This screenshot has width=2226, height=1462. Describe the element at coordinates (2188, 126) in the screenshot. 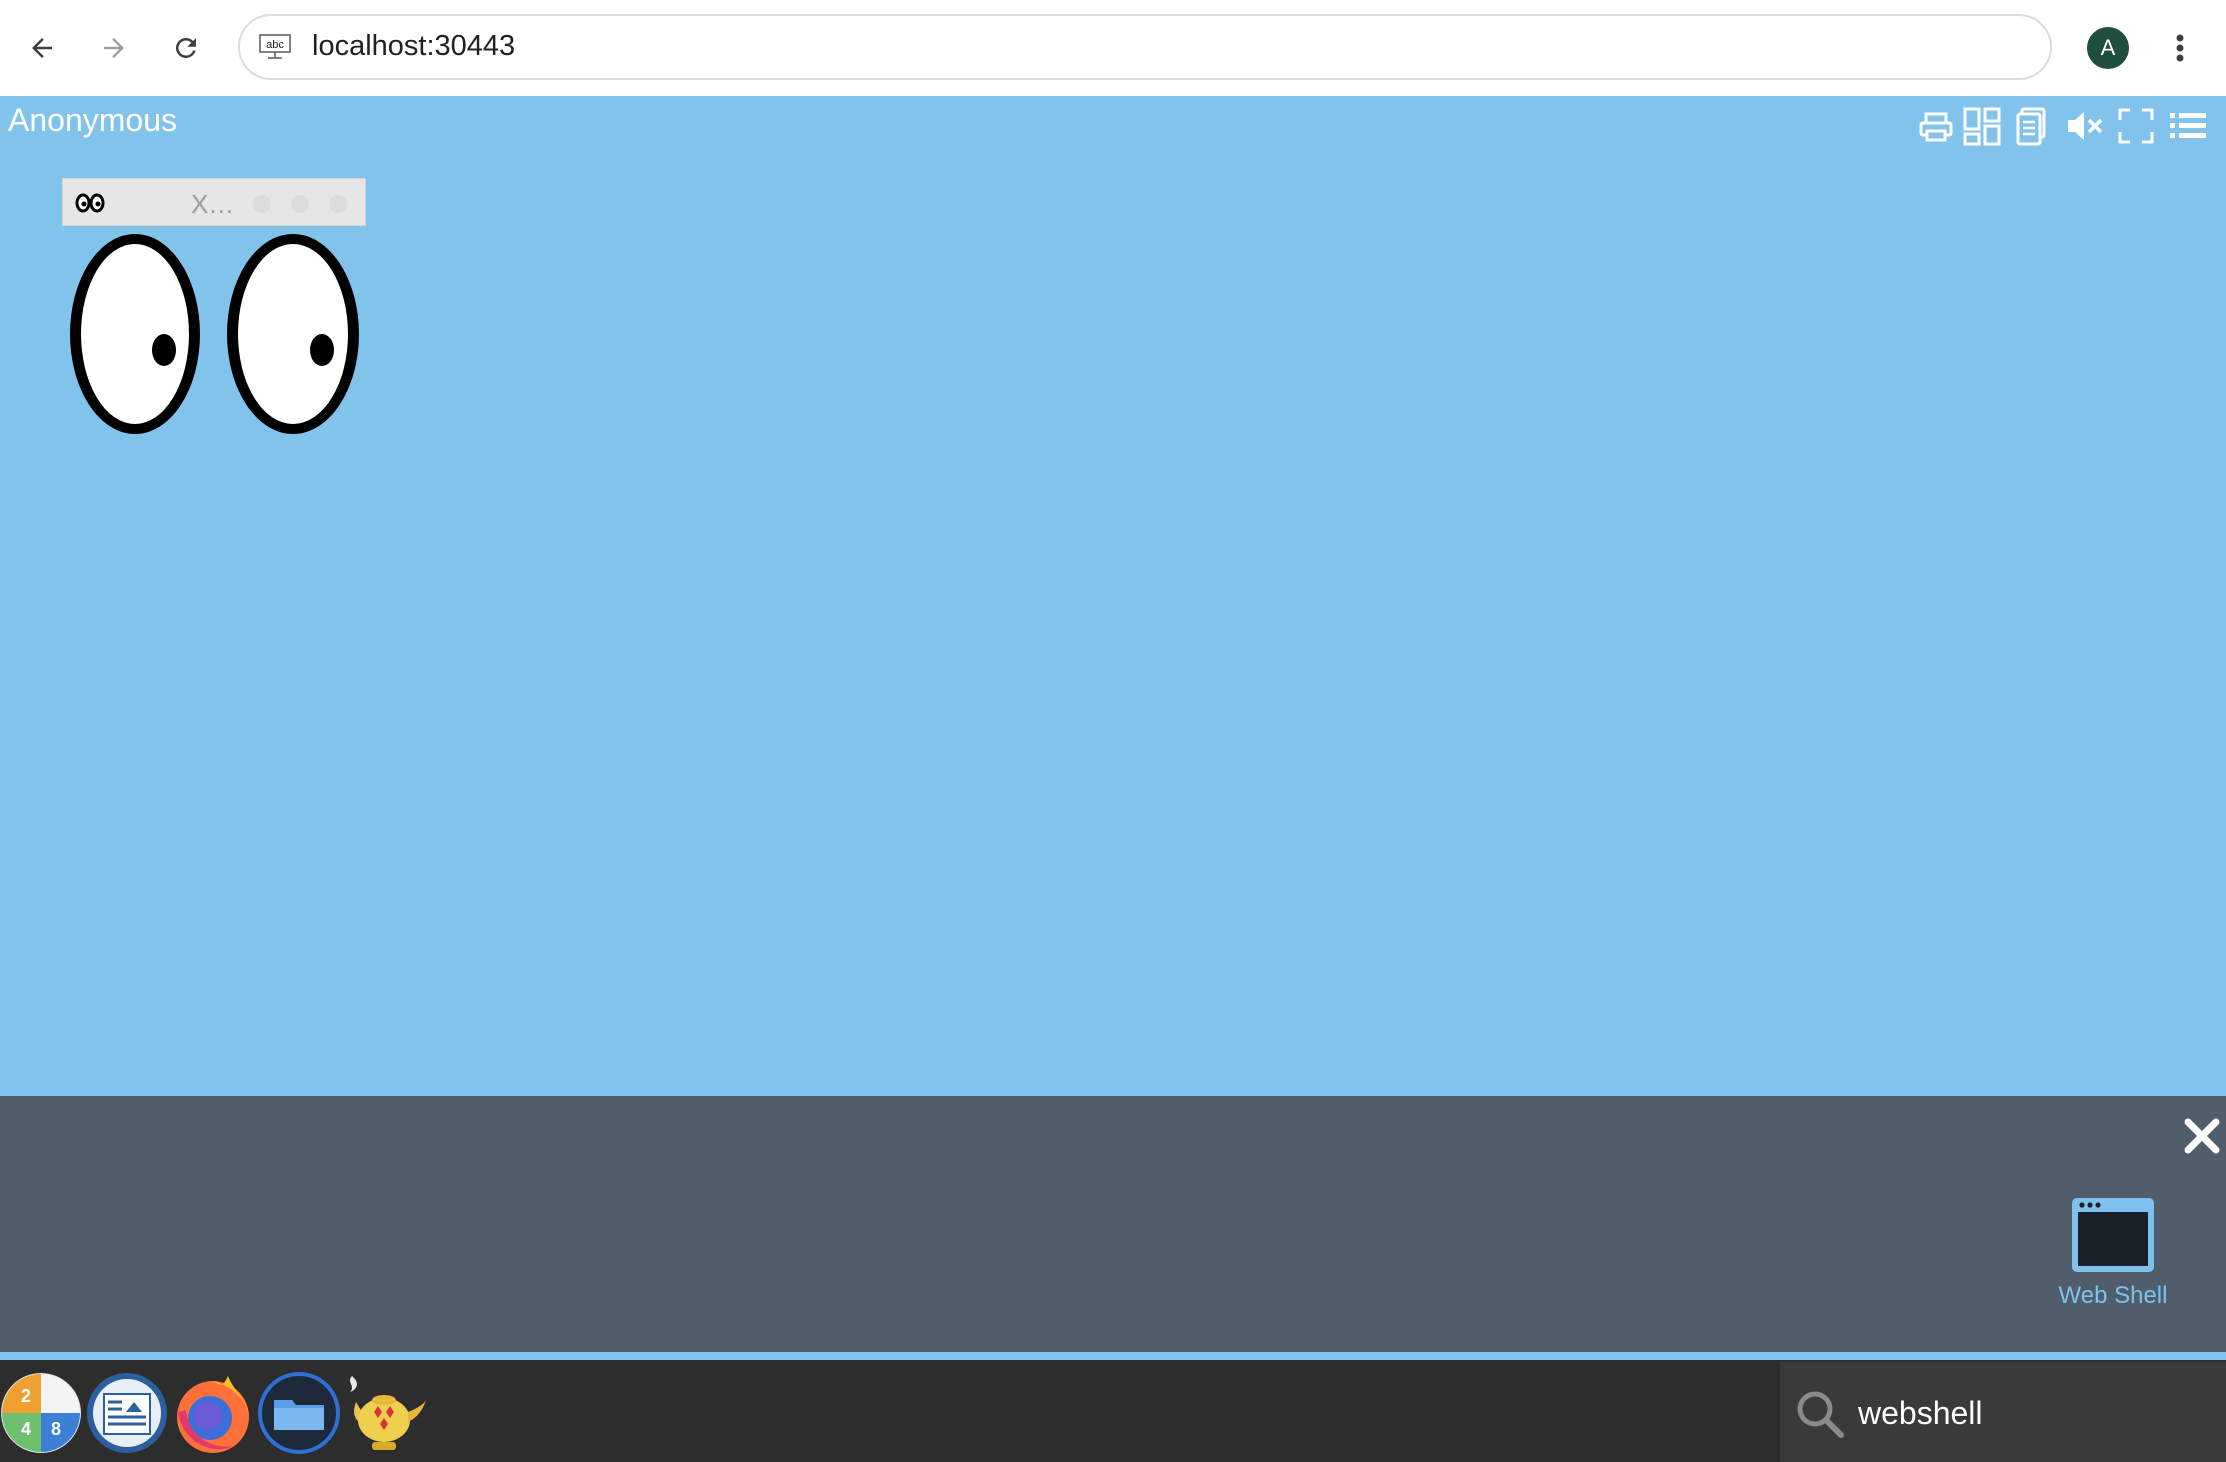

I see `menu-icon` at that location.